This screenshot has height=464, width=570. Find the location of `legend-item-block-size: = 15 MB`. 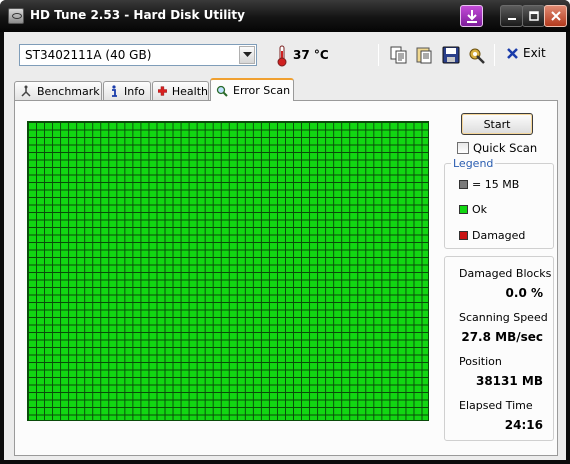

legend-item-block-size: = 15 MB is located at coordinates (489, 184).